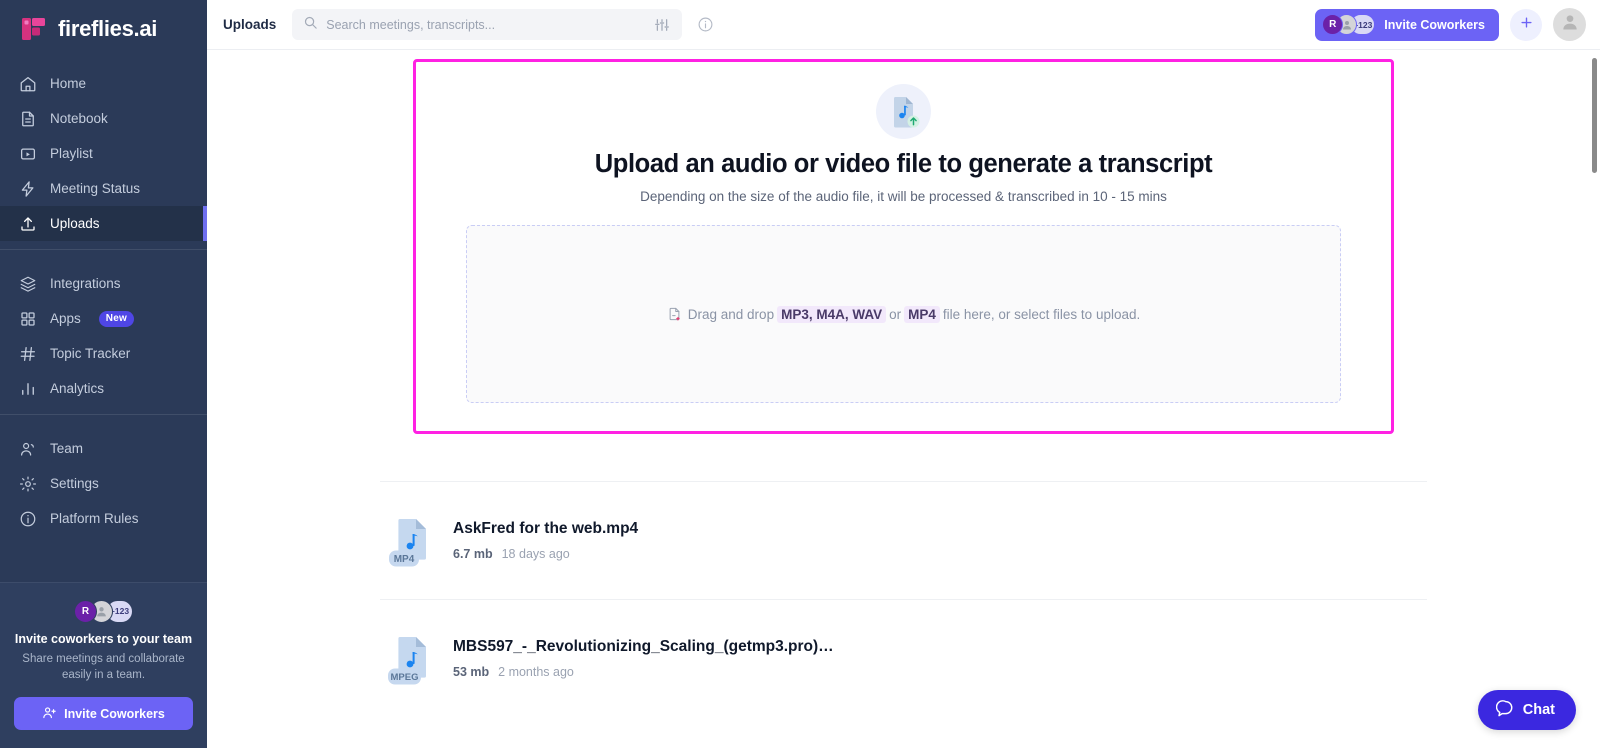 Image resolution: width=1600 pixels, height=748 pixels. I want to click on invite-coworkers-button: Invite Coworkers, so click(103, 713).